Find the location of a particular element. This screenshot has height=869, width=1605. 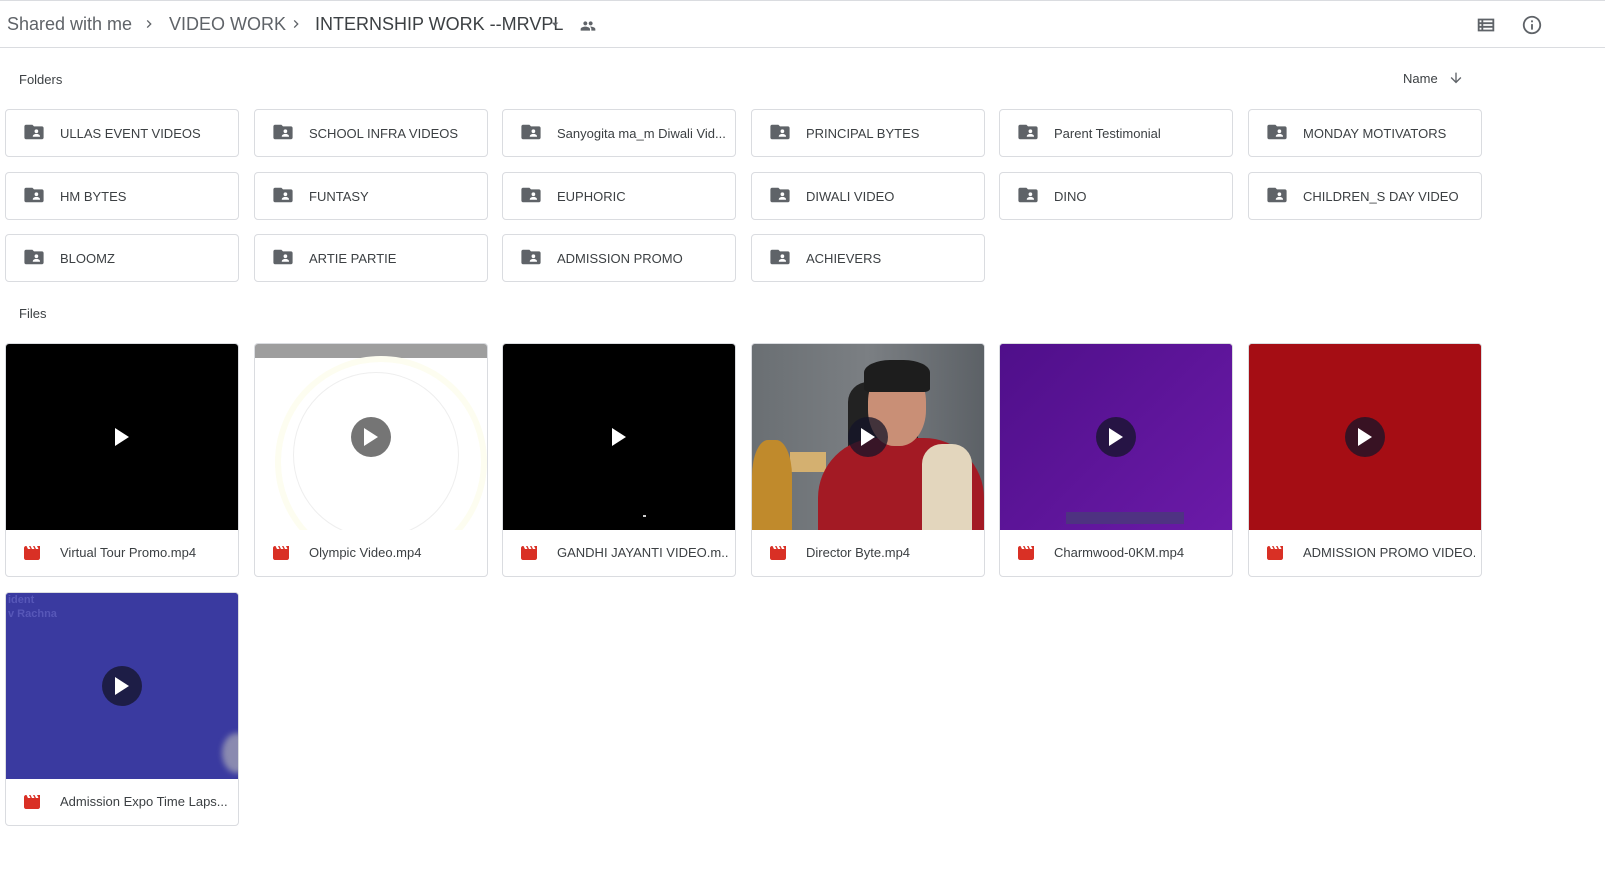

file-item: Virtual Tour Promo.mp4 is located at coordinates (122, 460).